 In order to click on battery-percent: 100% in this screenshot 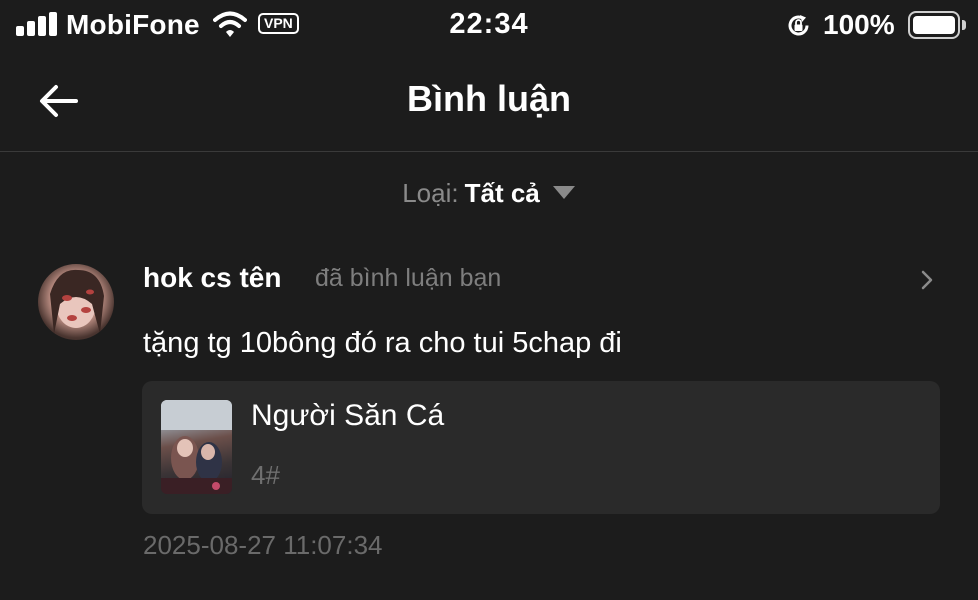, I will do `click(859, 24)`.